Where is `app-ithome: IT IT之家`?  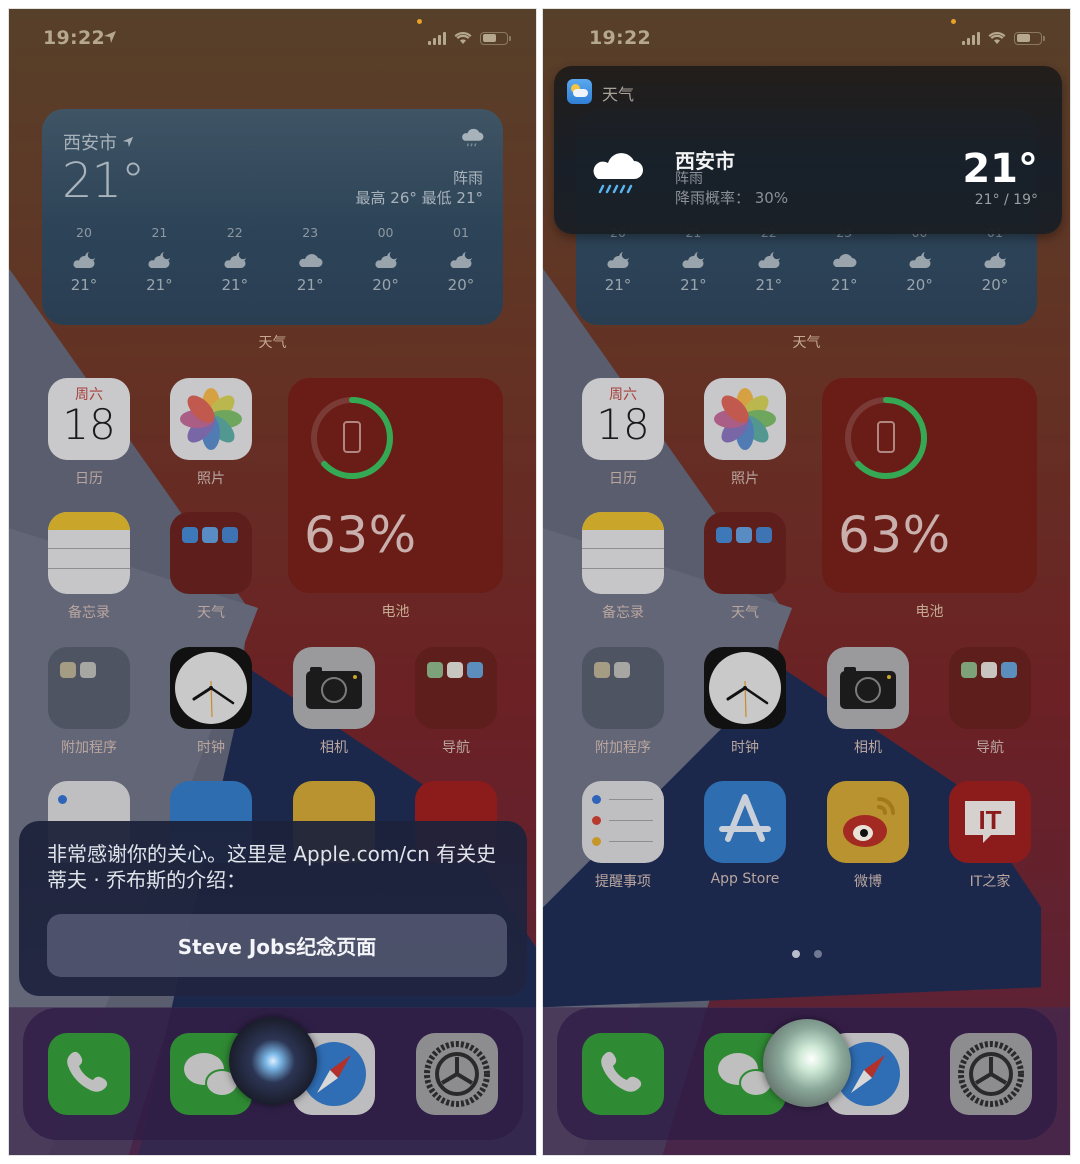 app-ithome: IT IT之家 is located at coordinates (990, 836).